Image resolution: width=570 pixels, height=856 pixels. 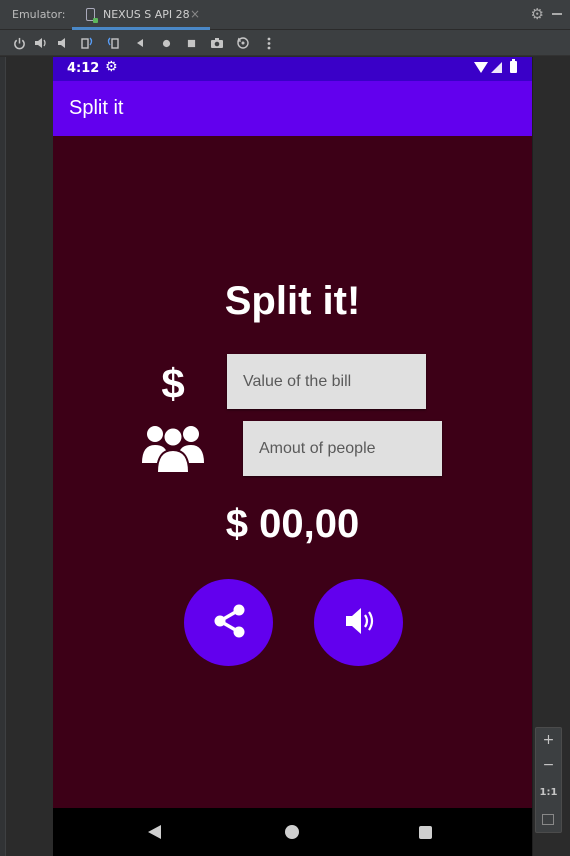 I want to click on zoom-fit-icon, so click(x=548, y=819).